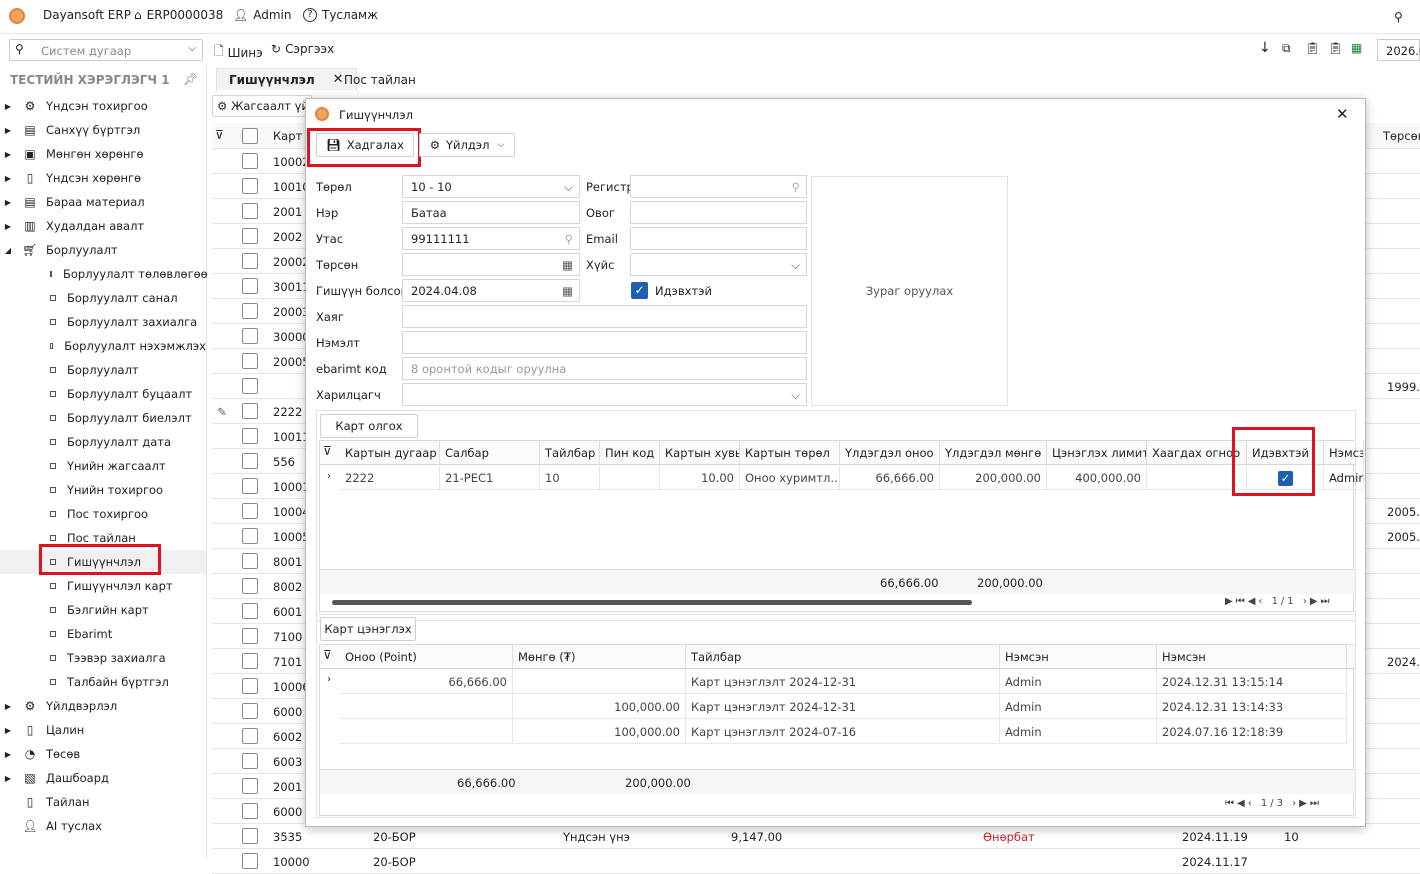 This screenshot has height=874, width=1420. Describe the element at coordinates (843, 706) in the screenshot. I see `recharge-cell: Карт цэнэглэлт 2024-12-31` at that location.